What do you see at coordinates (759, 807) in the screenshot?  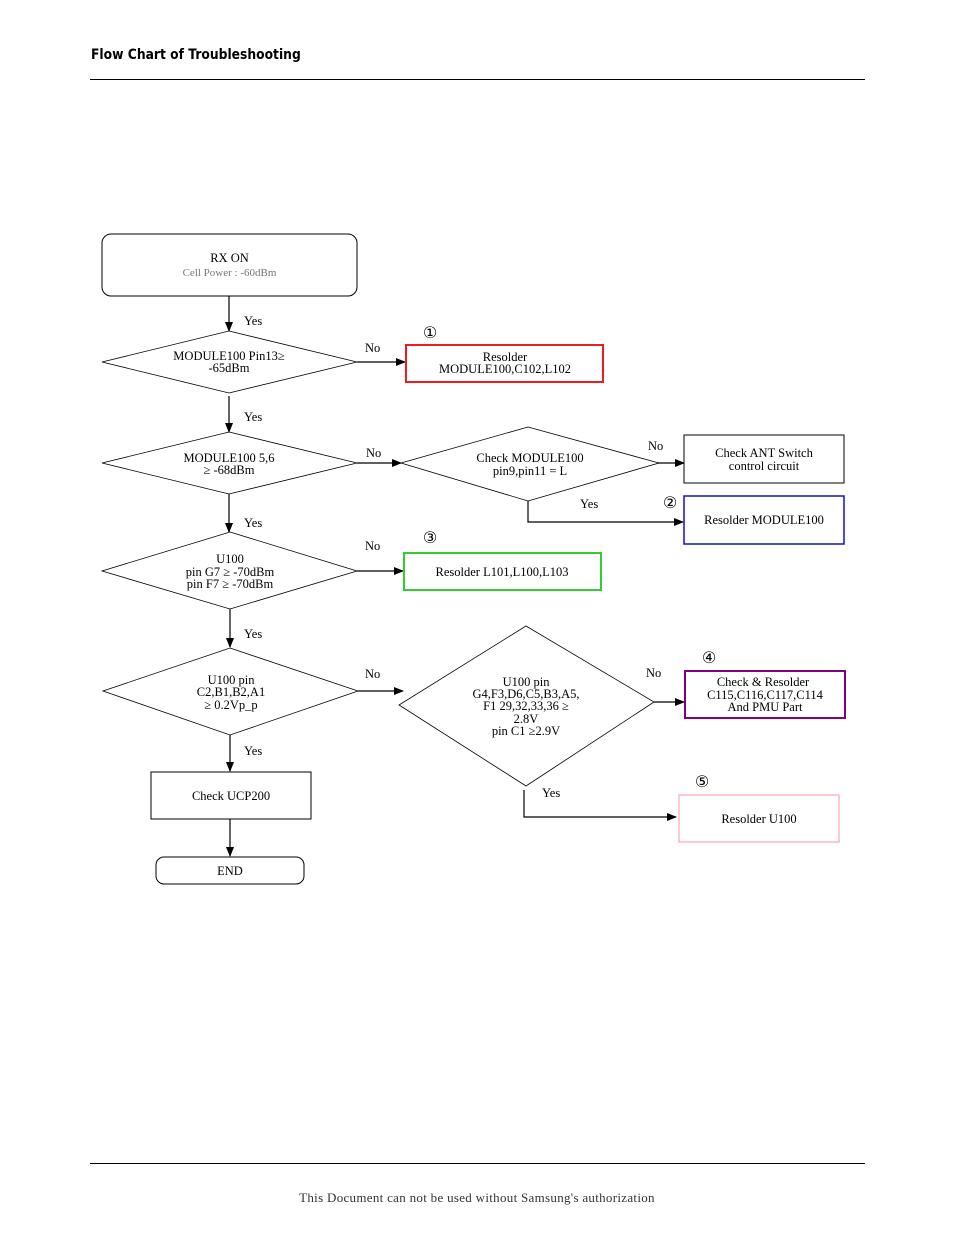 I see `action-a5: ⑤ Resolder U100` at bounding box center [759, 807].